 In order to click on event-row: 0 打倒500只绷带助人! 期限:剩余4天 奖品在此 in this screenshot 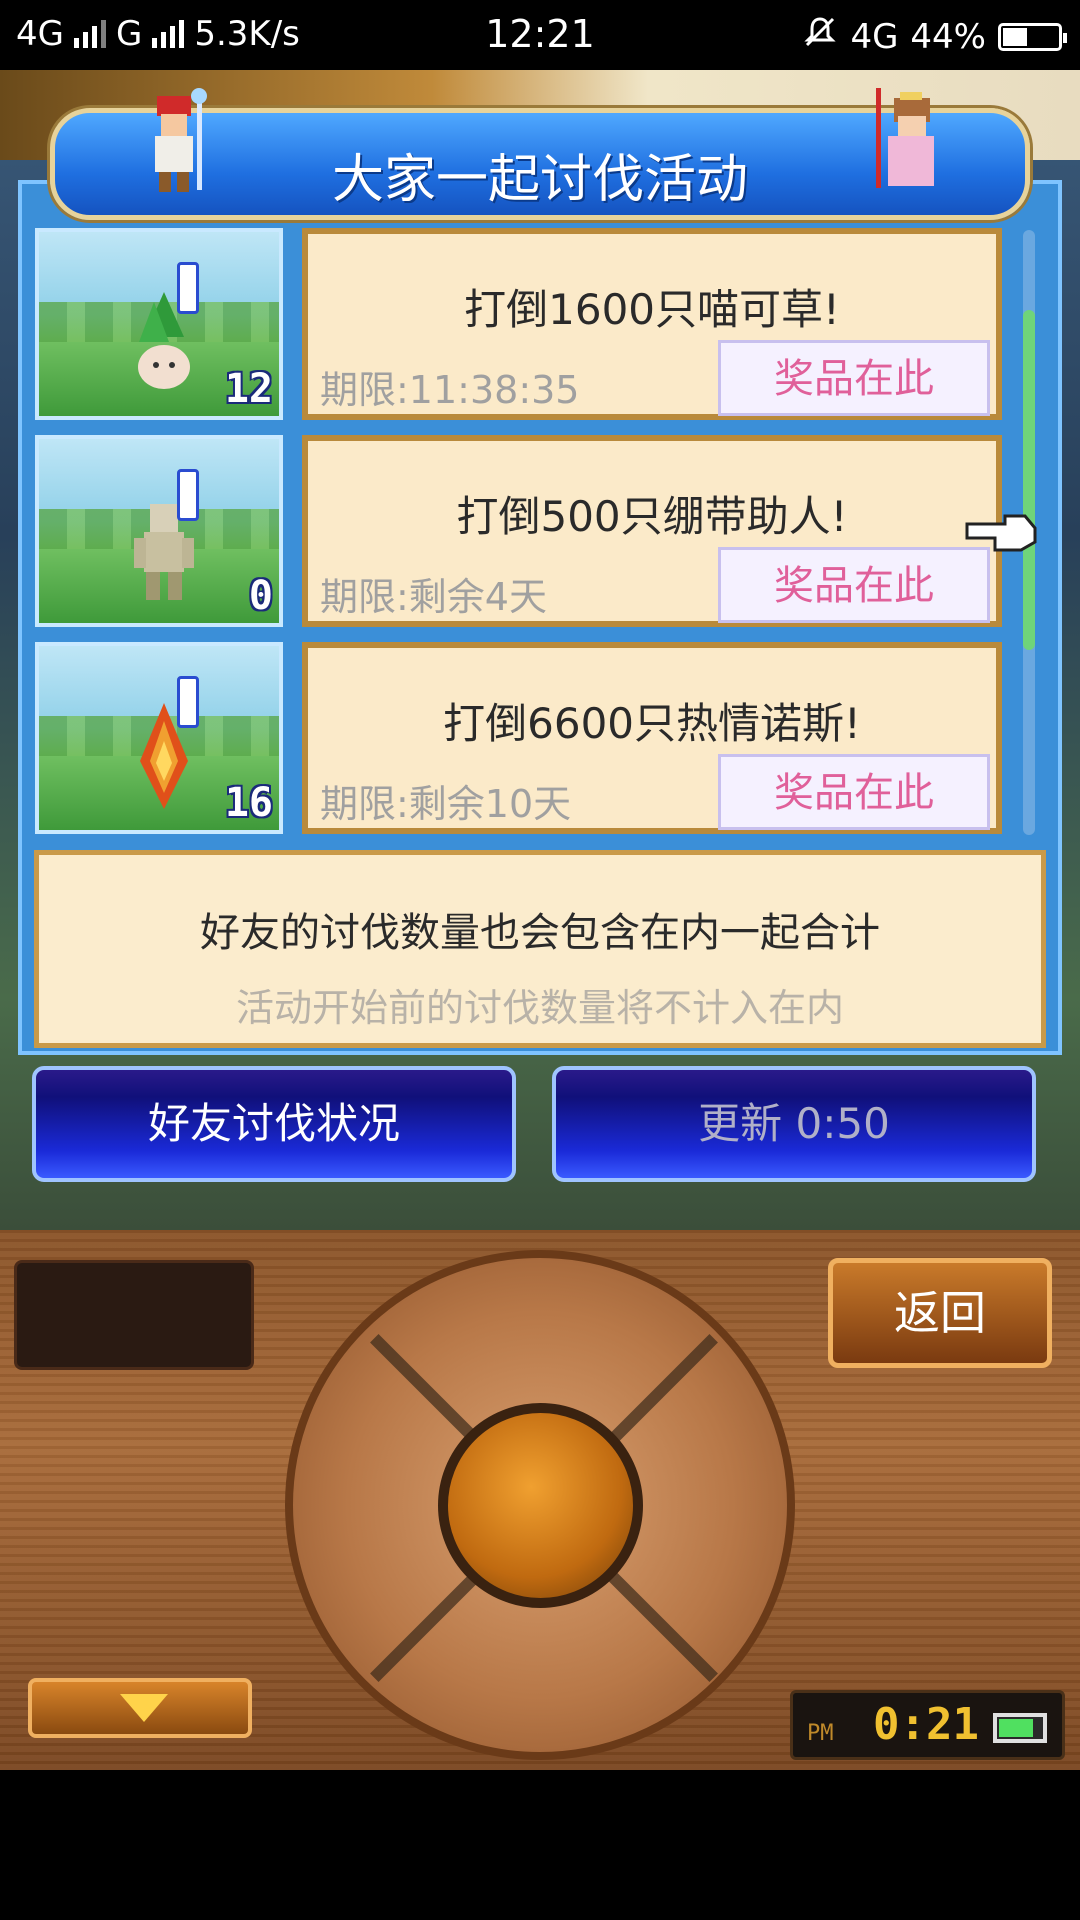, I will do `click(517, 532)`.